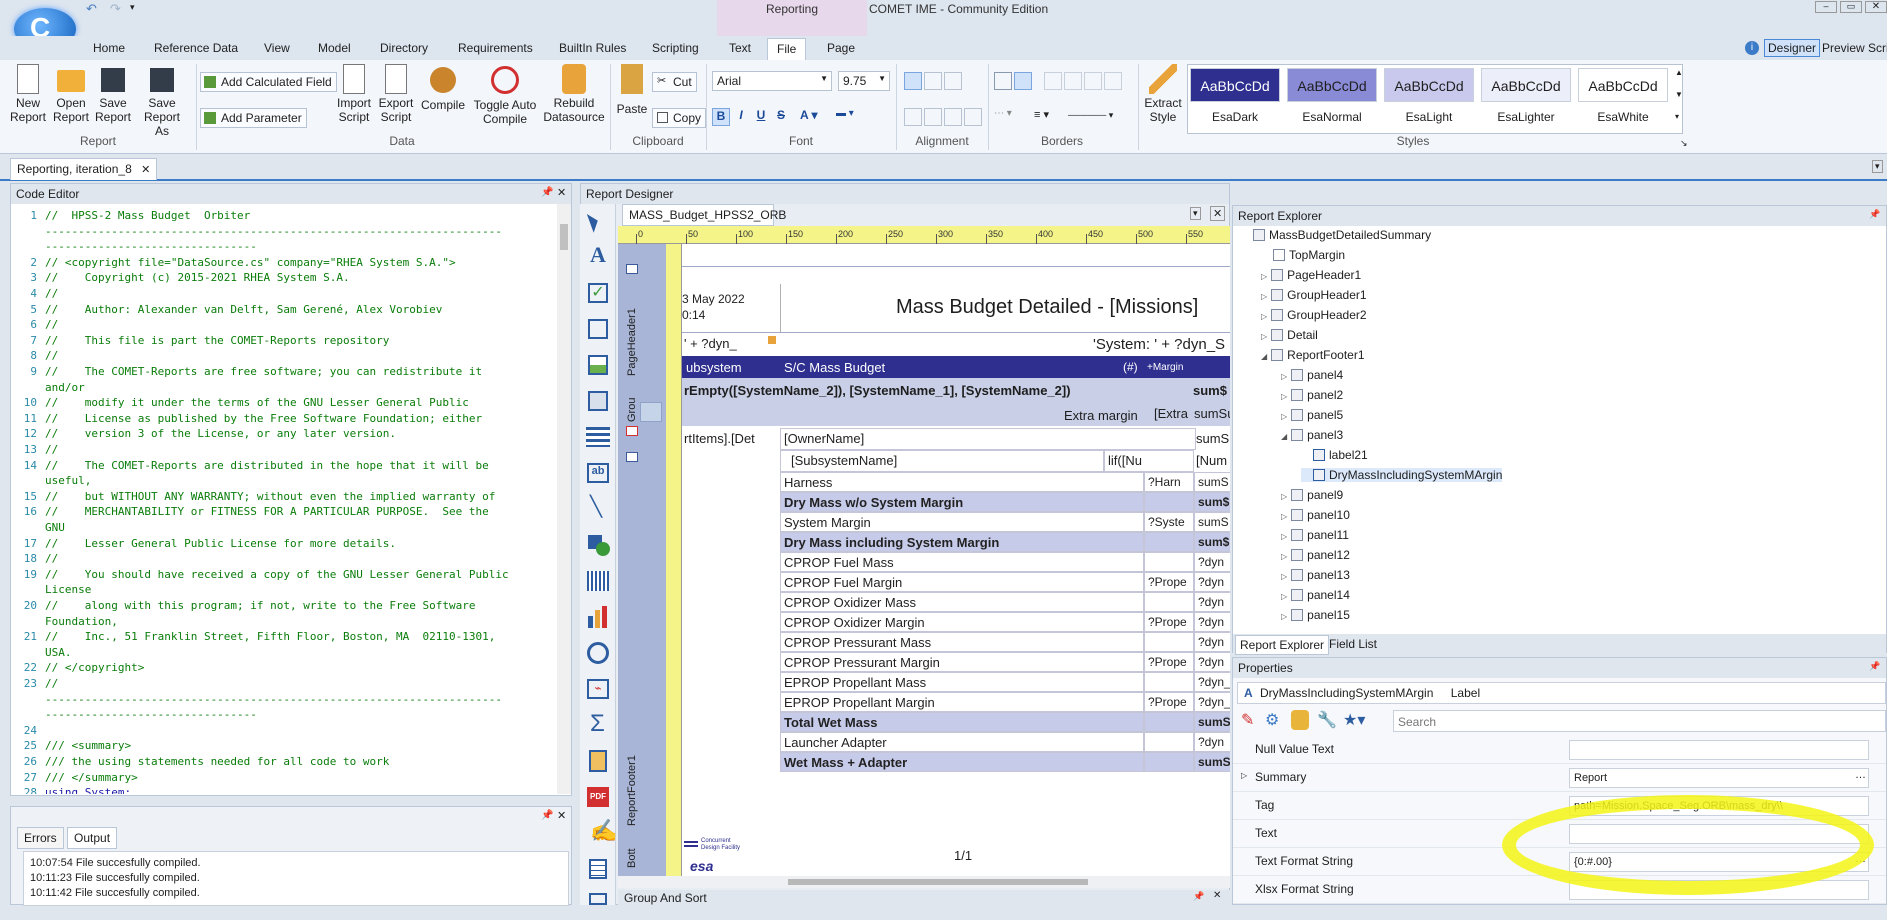 This screenshot has height=920, width=1887. I want to click on font-name-select: Arial ▼, so click(772, 81).